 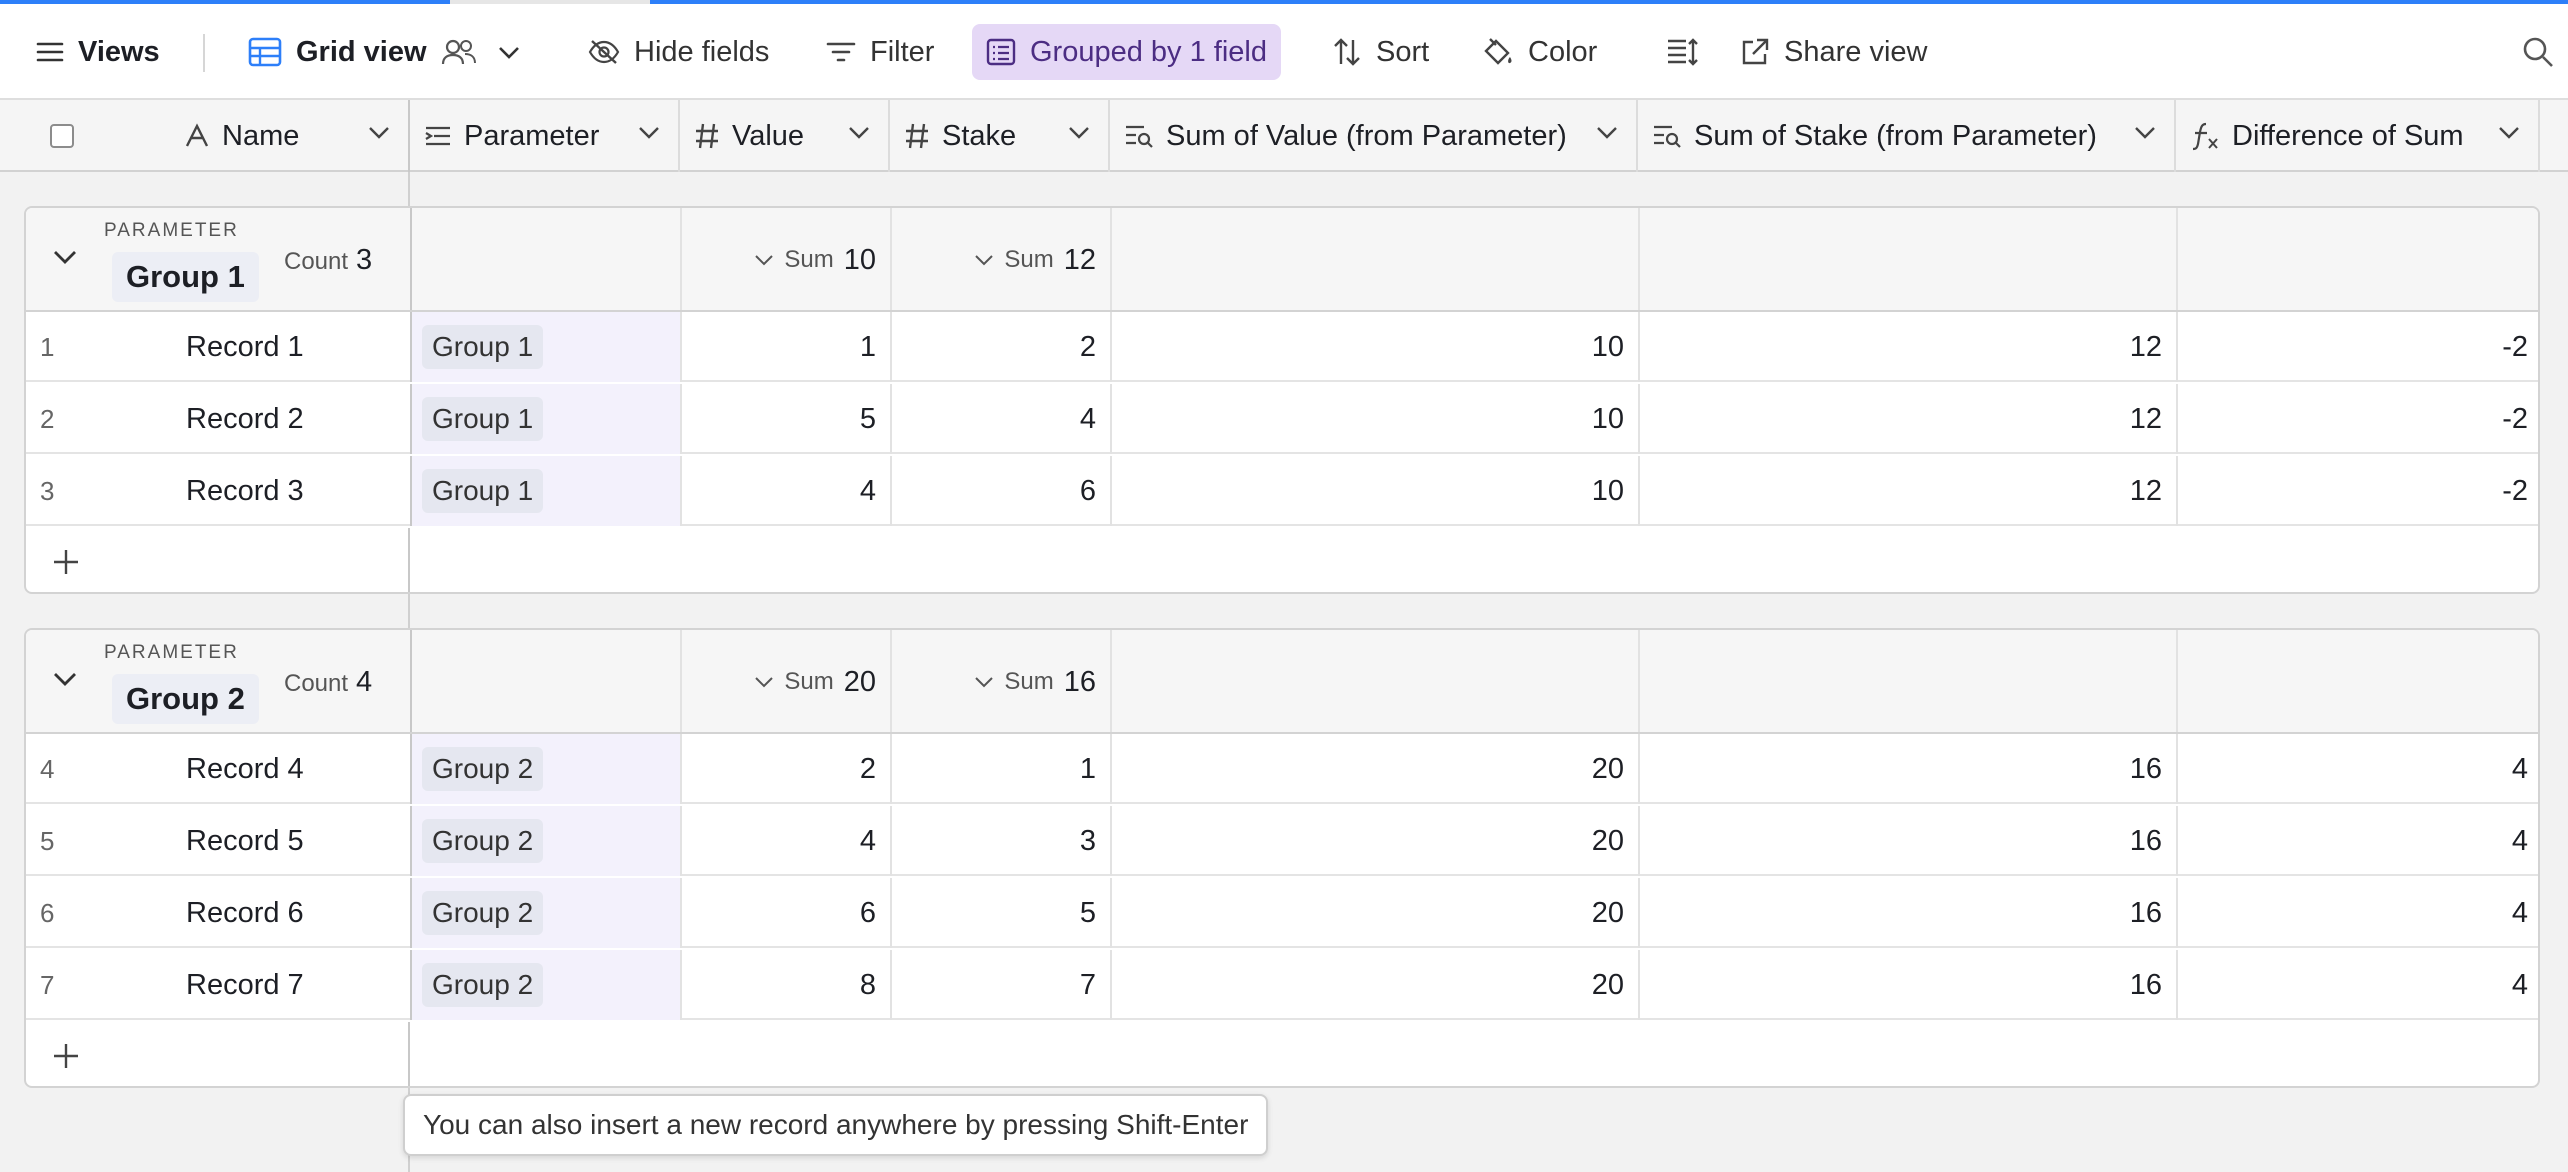 What do you see at coordinates (384, 52) in the screenshot?
I see `grid-view-switcher: Grid view` at bounding box center [384, 52].